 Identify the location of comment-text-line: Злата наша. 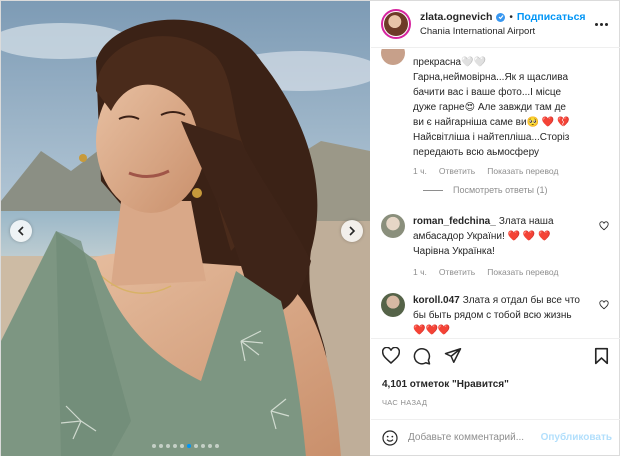
(526, 221).